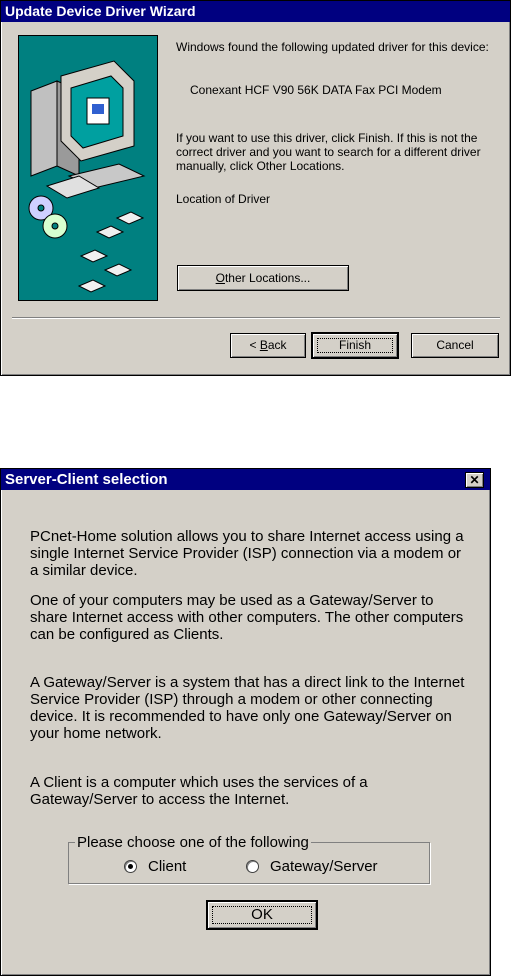  I want to click on computer-and-disks-illustration, so click(87, 176).